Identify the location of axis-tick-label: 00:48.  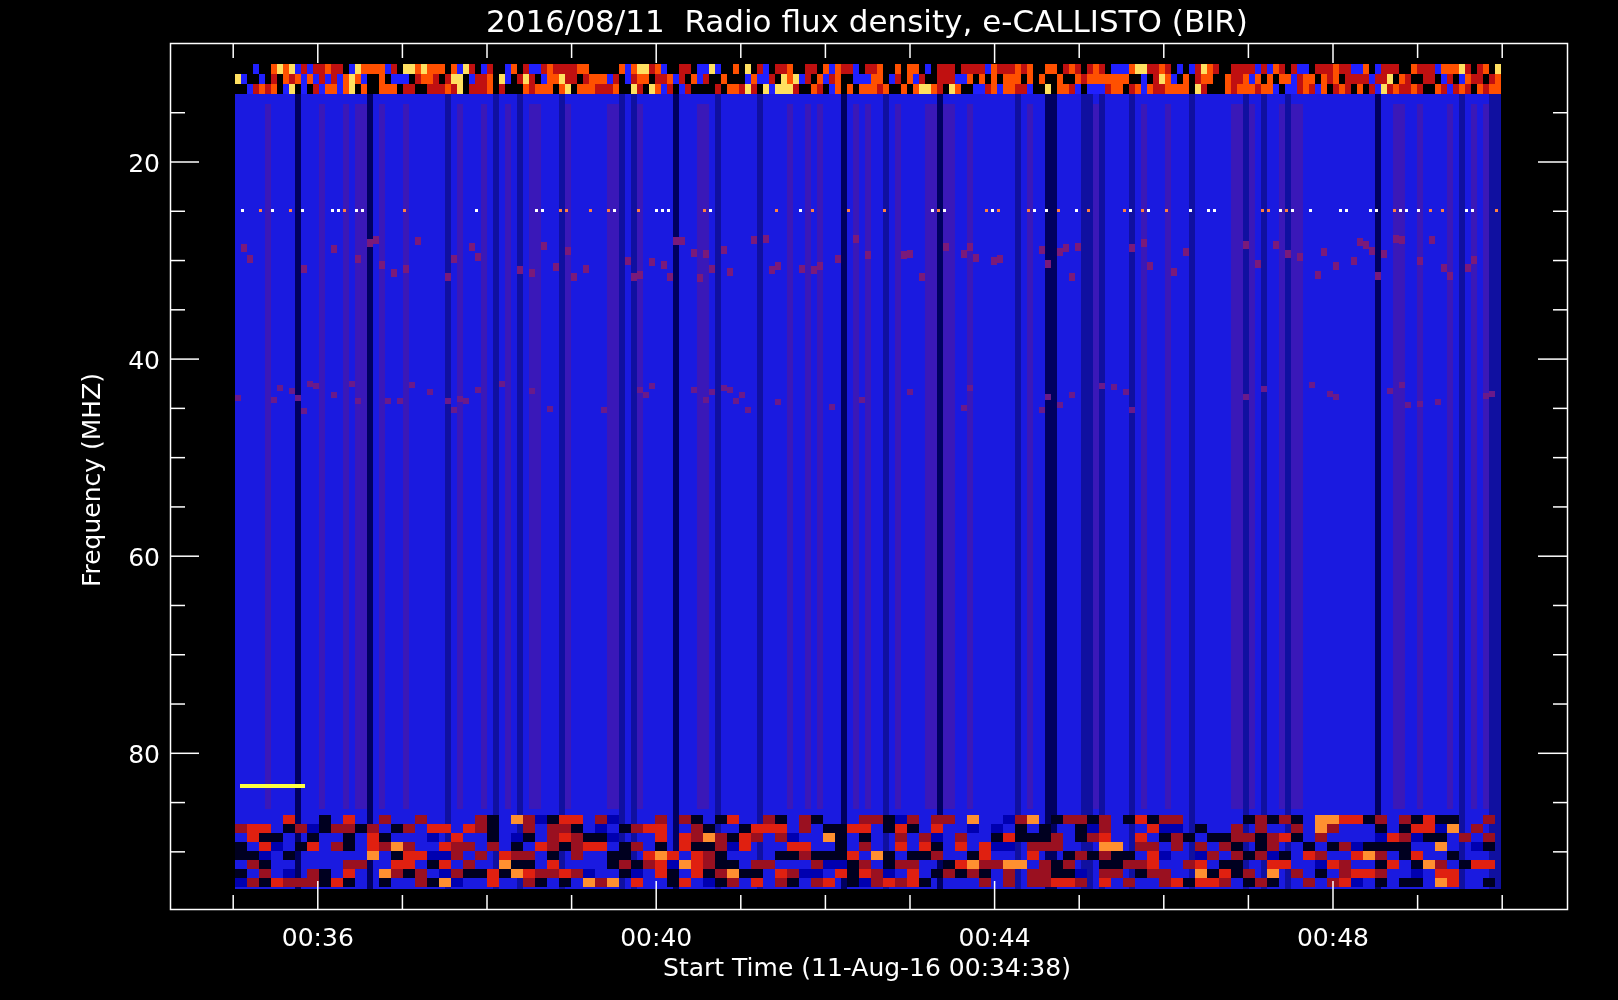
(1333, 937).